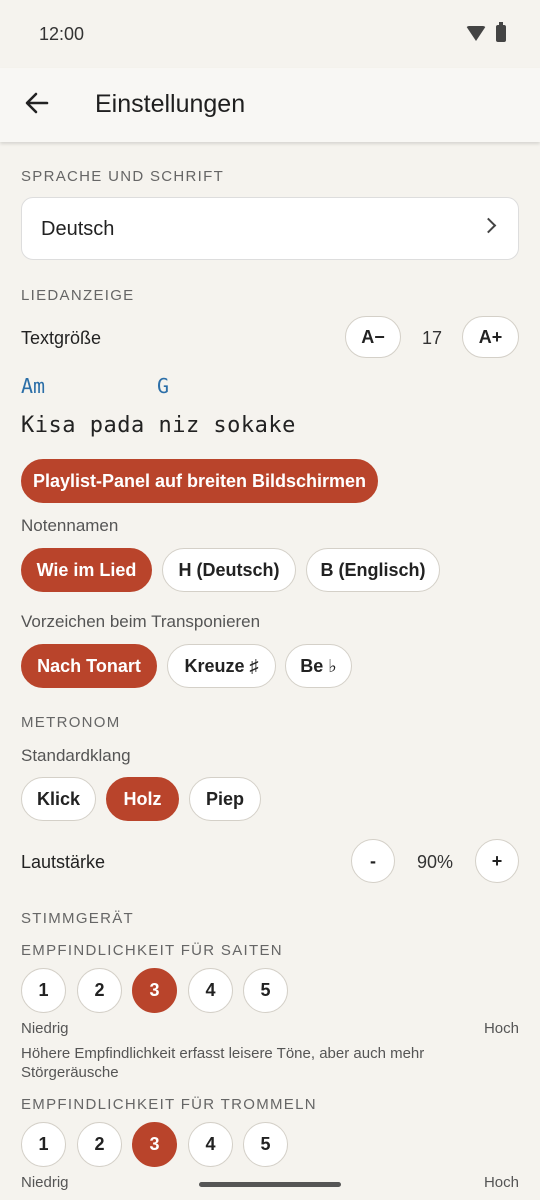 The image size is (540, 1200). Describe the element at coordinates (99, 1144) in the screenshot. I see `drums-level-2: 2` at that location.